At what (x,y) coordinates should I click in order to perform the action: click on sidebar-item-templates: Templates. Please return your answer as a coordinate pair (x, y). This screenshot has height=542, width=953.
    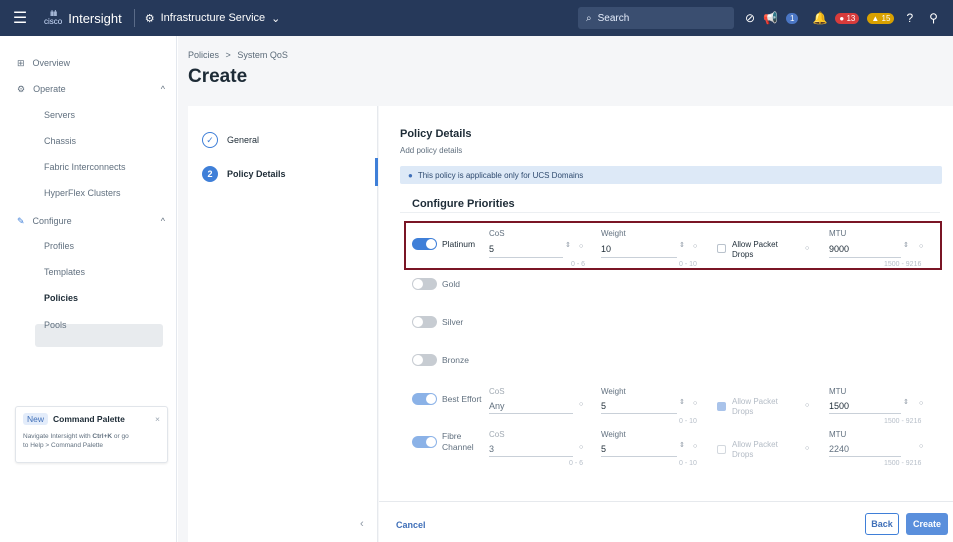
    Looking at the image, I should click on (64, 272).